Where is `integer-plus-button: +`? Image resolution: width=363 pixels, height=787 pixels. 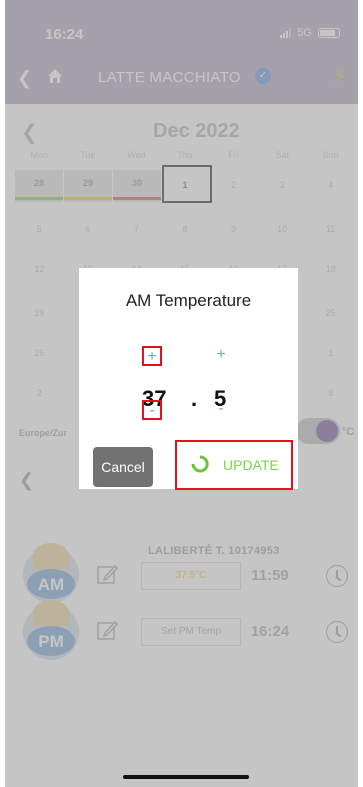
integer-plus-button: + is located at coordinates (152, 356).